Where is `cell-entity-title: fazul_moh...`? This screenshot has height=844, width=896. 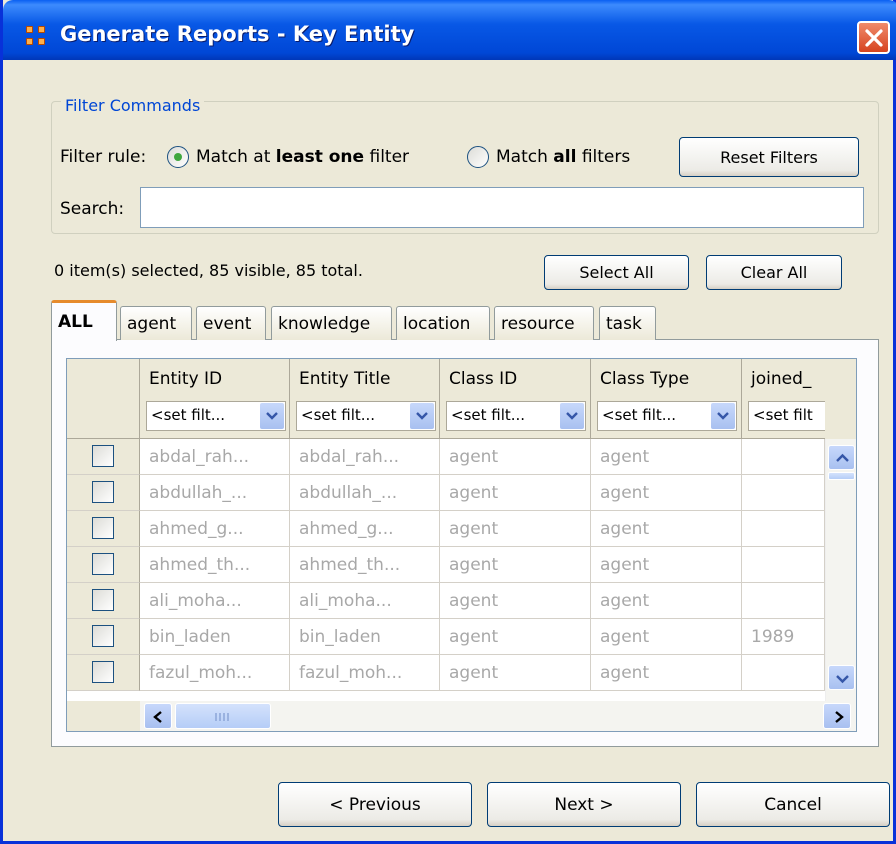
cell-entity-title: fazul_moh... is located at coordinates (365, 673).